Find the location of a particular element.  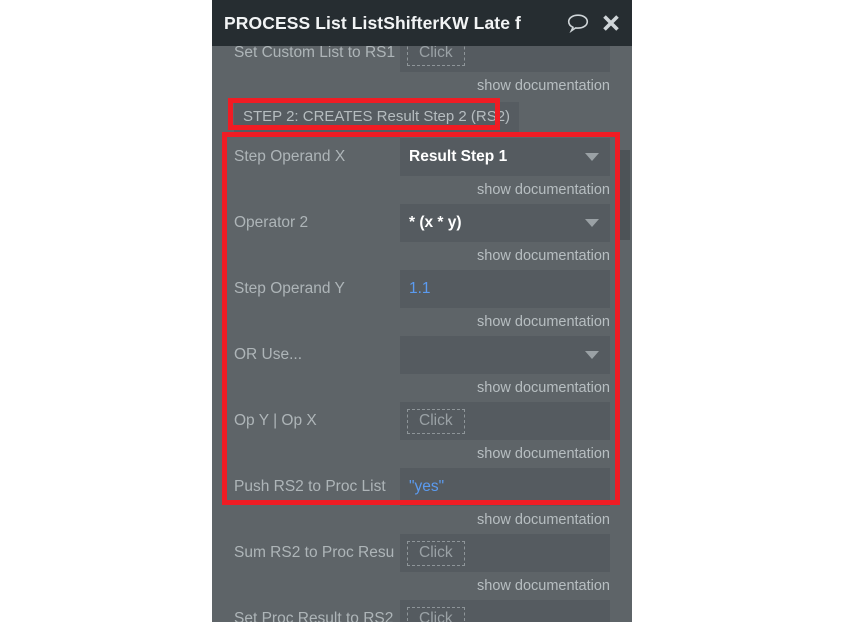

parameter-field-step-operand-x: Result Step 1 is located at coordinates (505, 157).